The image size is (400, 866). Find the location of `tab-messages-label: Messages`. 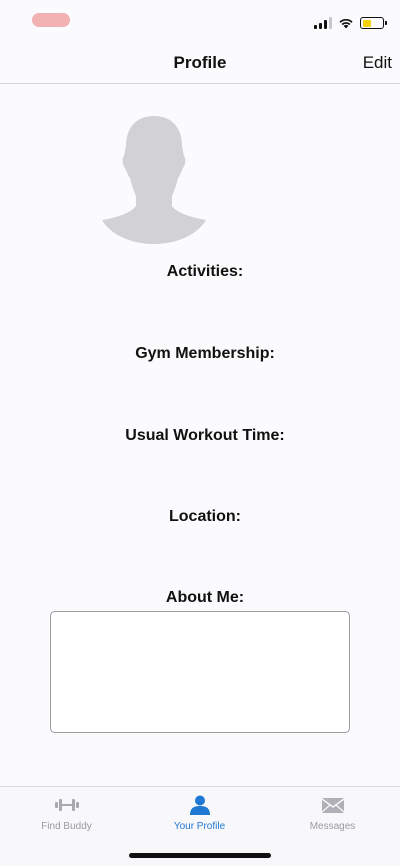

tab-messages-label: Messages is located at coordinates (332, 826).